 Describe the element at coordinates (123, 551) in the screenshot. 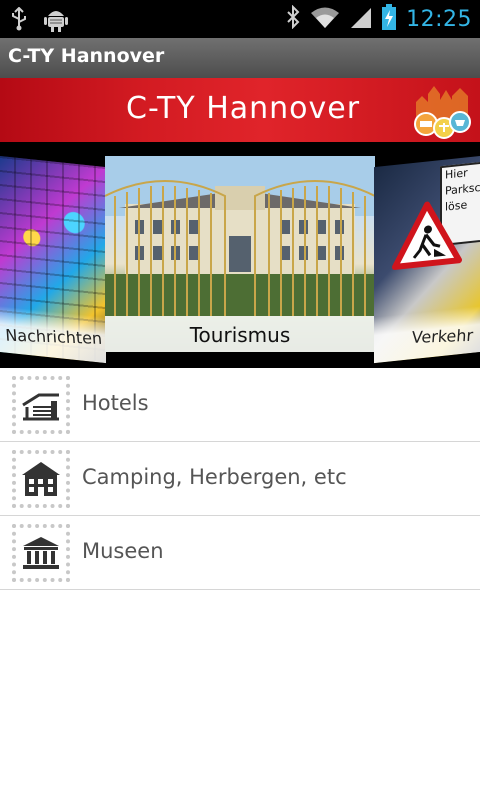

I see `list-item-label: Museen` at that location.